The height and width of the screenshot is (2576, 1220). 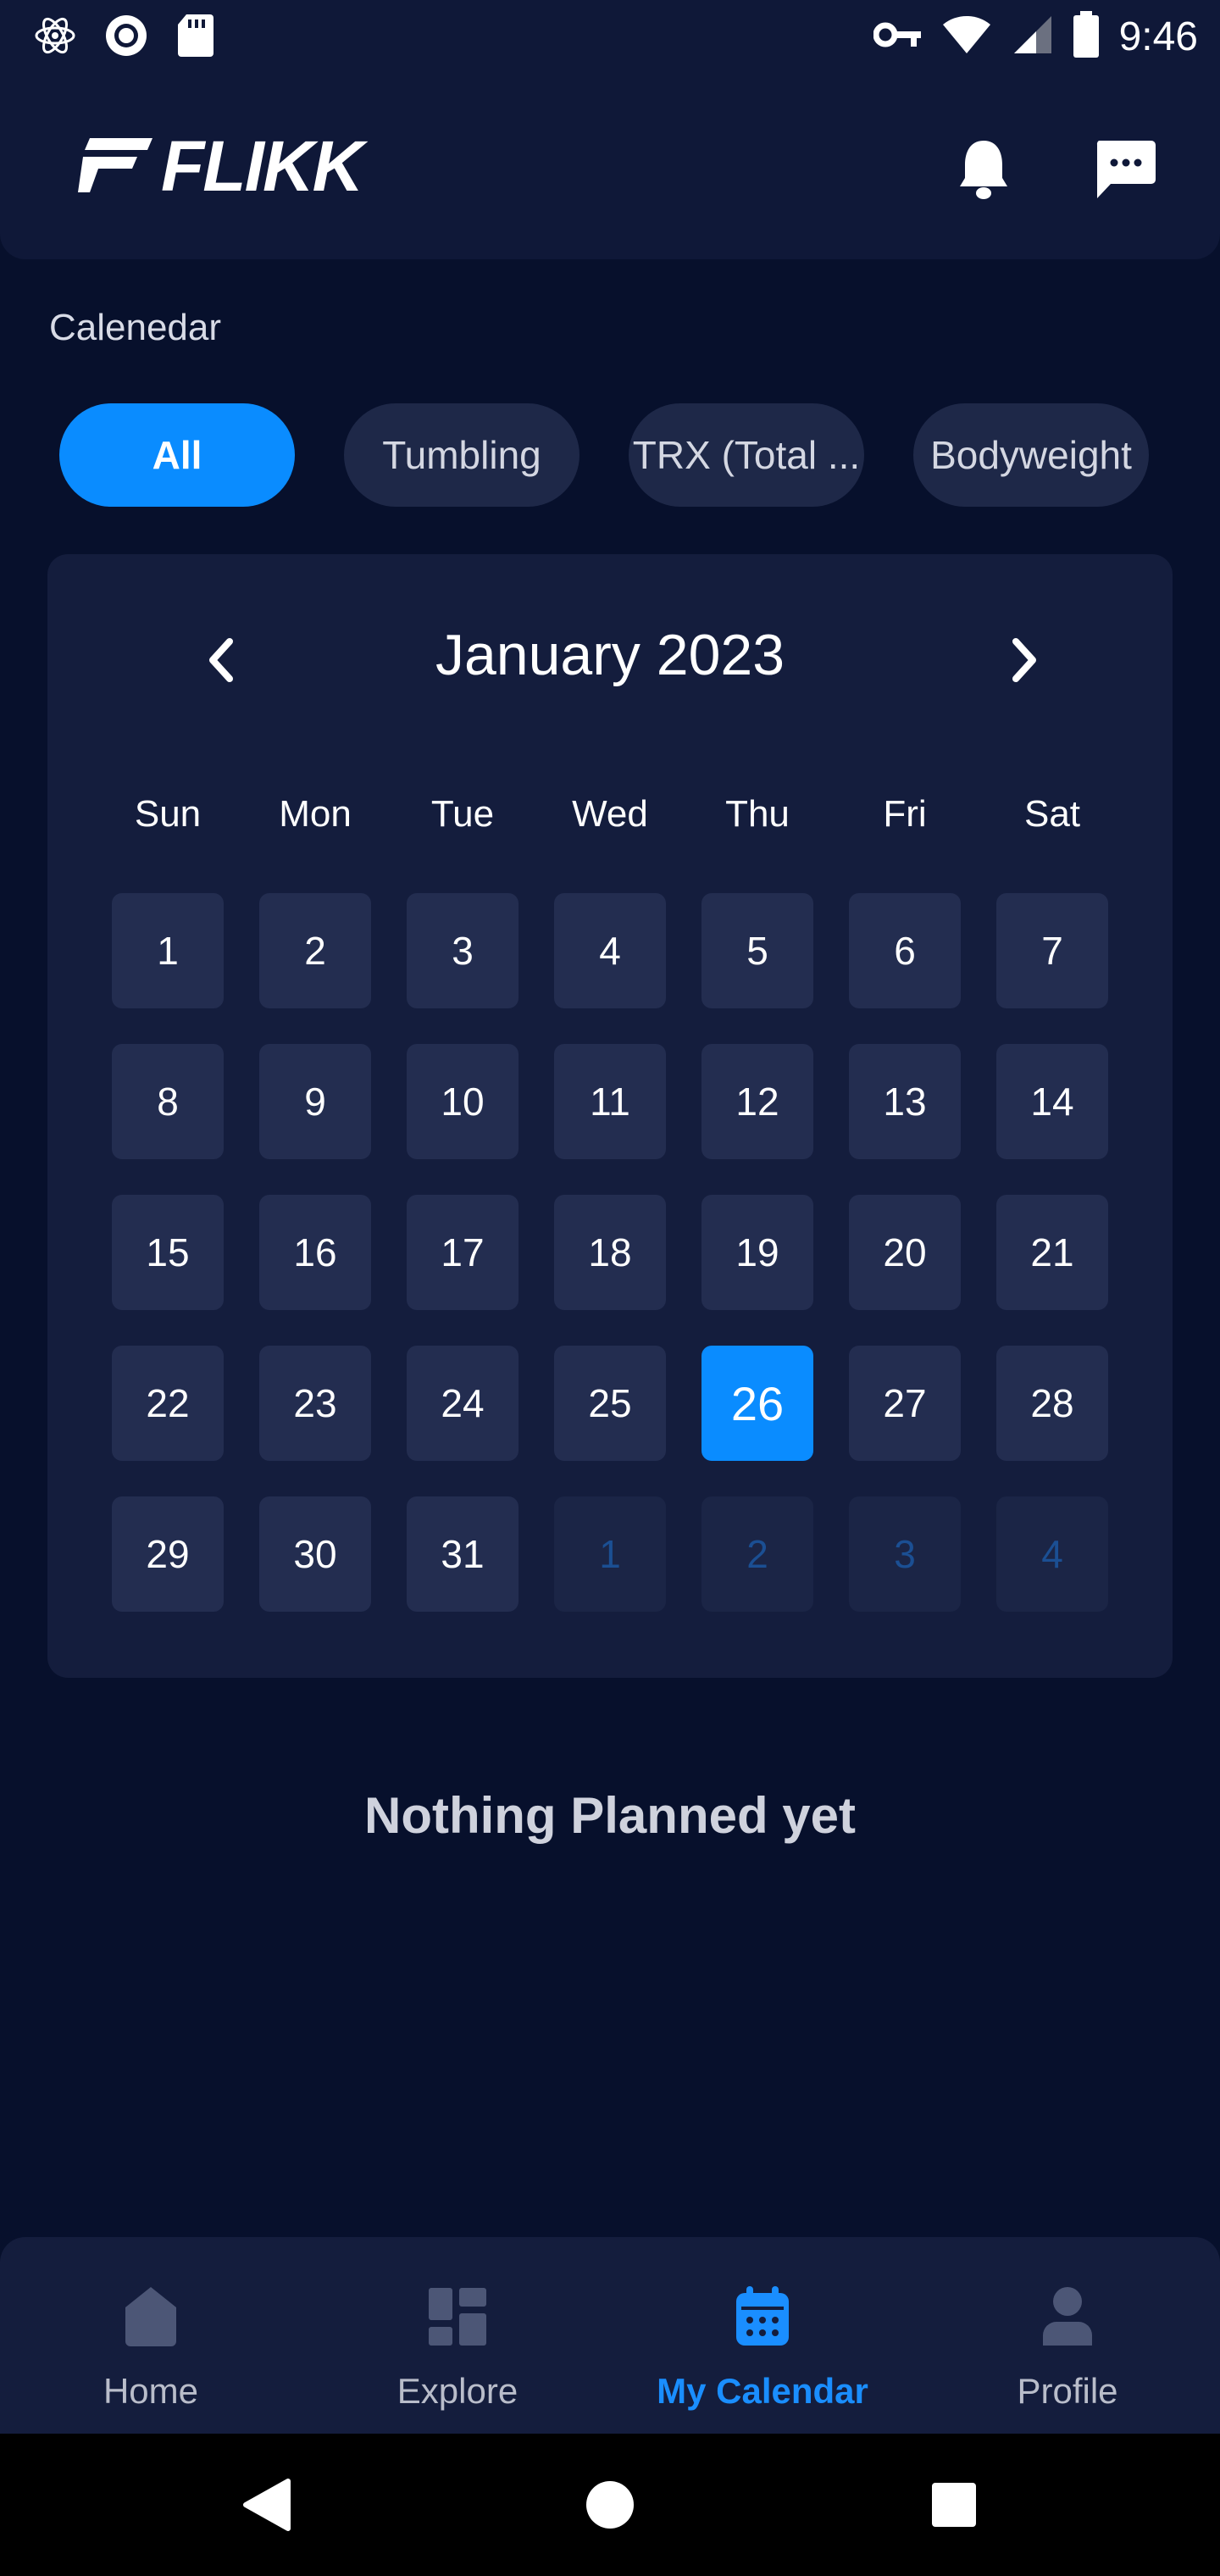 I want to click on calendar-day: 4, so click(x=610, y=950).